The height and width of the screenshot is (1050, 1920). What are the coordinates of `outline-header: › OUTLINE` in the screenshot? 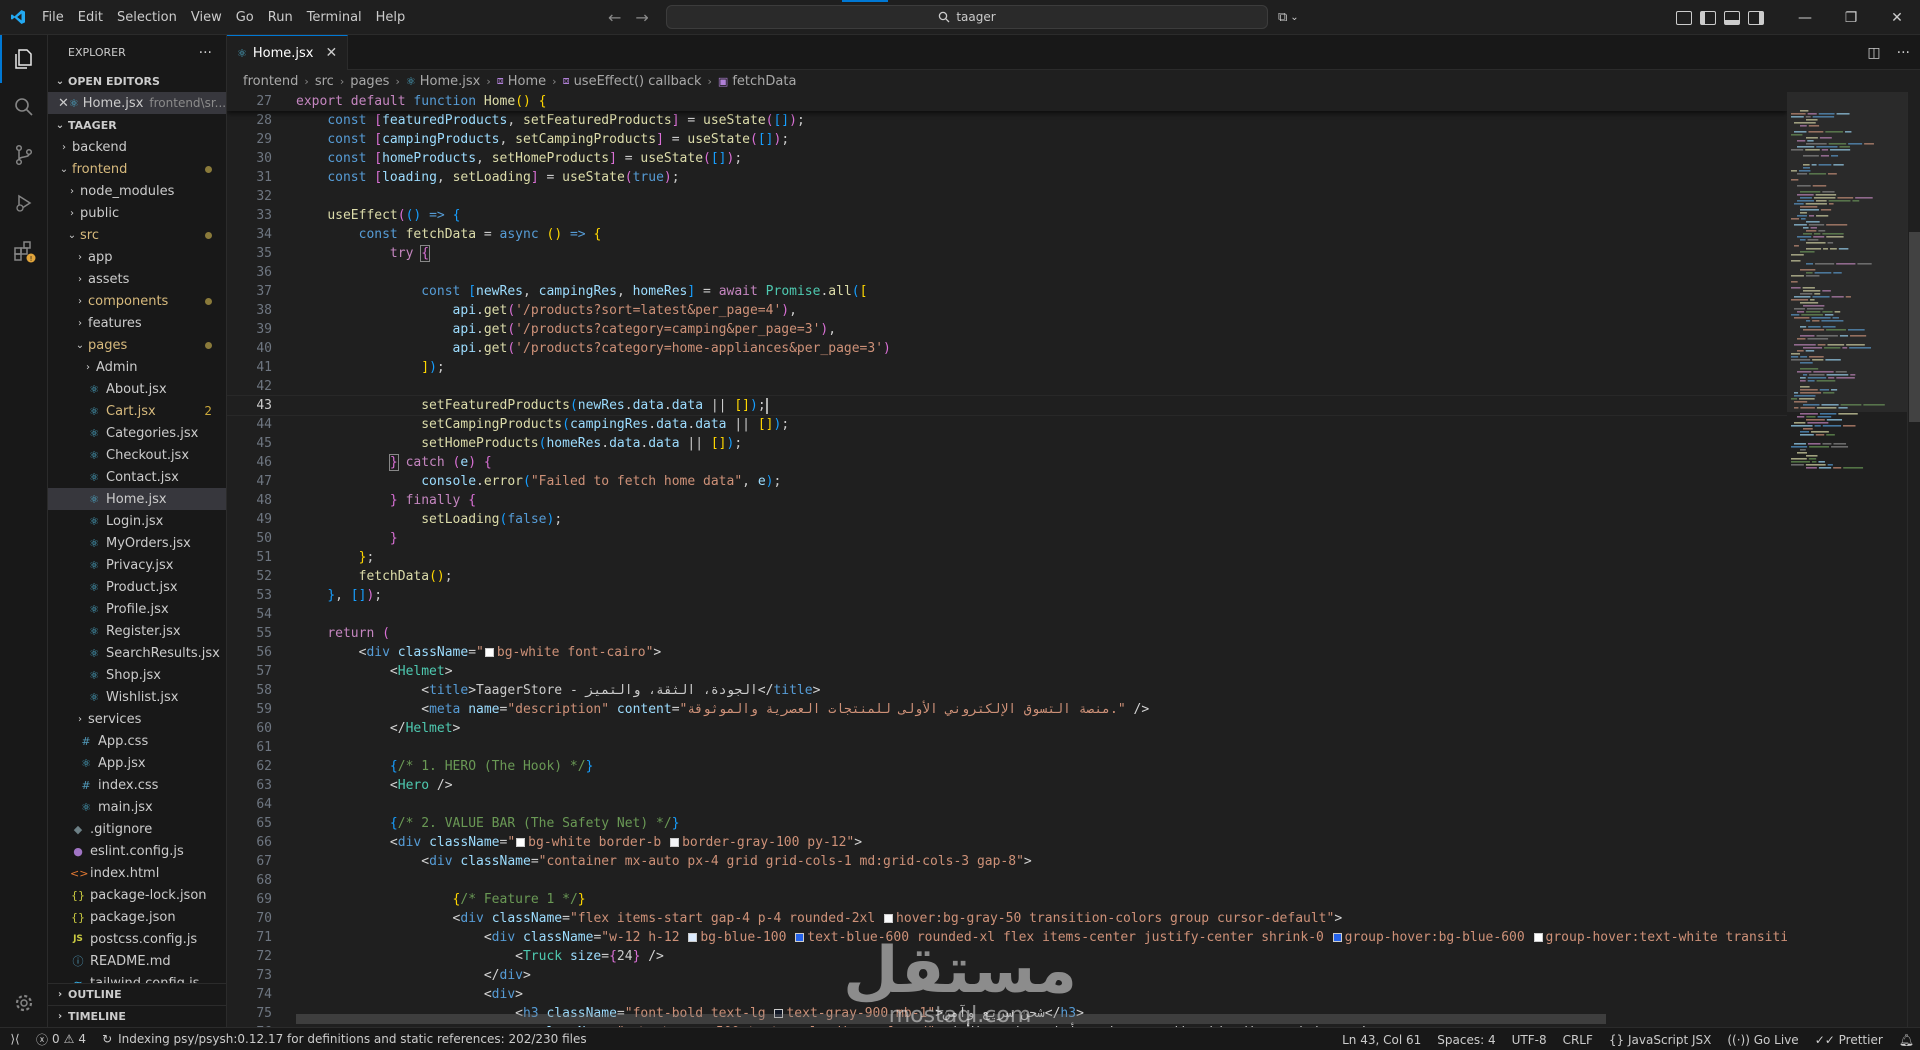 It's located at (137, 994).